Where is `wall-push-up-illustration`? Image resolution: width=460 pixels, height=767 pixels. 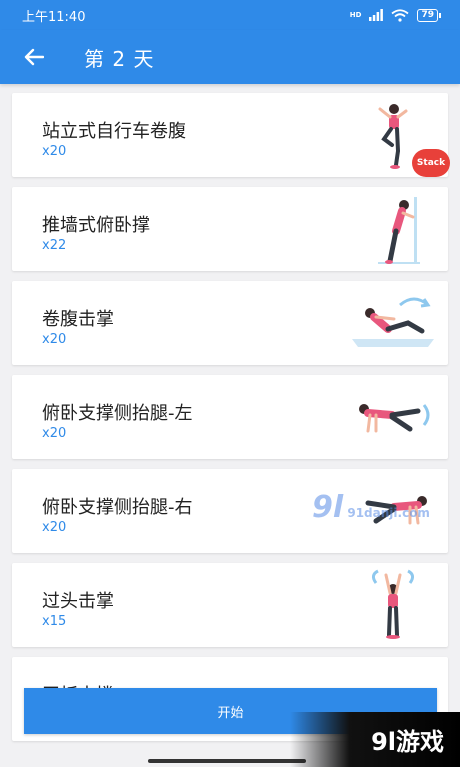
wall-push-up-illustration is located at coordinates (399, 230).